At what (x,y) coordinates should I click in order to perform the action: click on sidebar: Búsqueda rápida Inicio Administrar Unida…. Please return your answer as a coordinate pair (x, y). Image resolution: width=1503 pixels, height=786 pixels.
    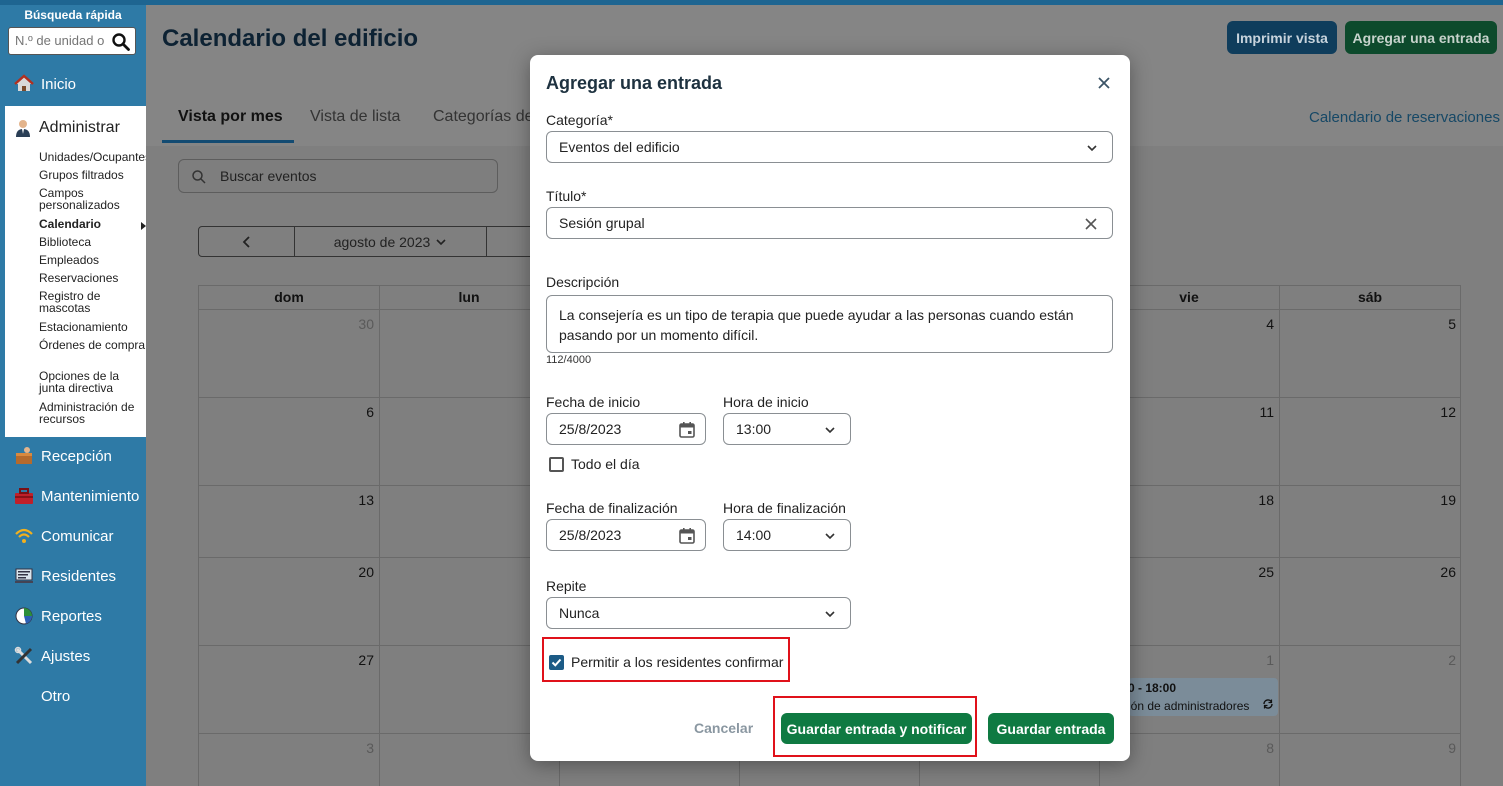
    Looking at the image, I should click on (75, 393).